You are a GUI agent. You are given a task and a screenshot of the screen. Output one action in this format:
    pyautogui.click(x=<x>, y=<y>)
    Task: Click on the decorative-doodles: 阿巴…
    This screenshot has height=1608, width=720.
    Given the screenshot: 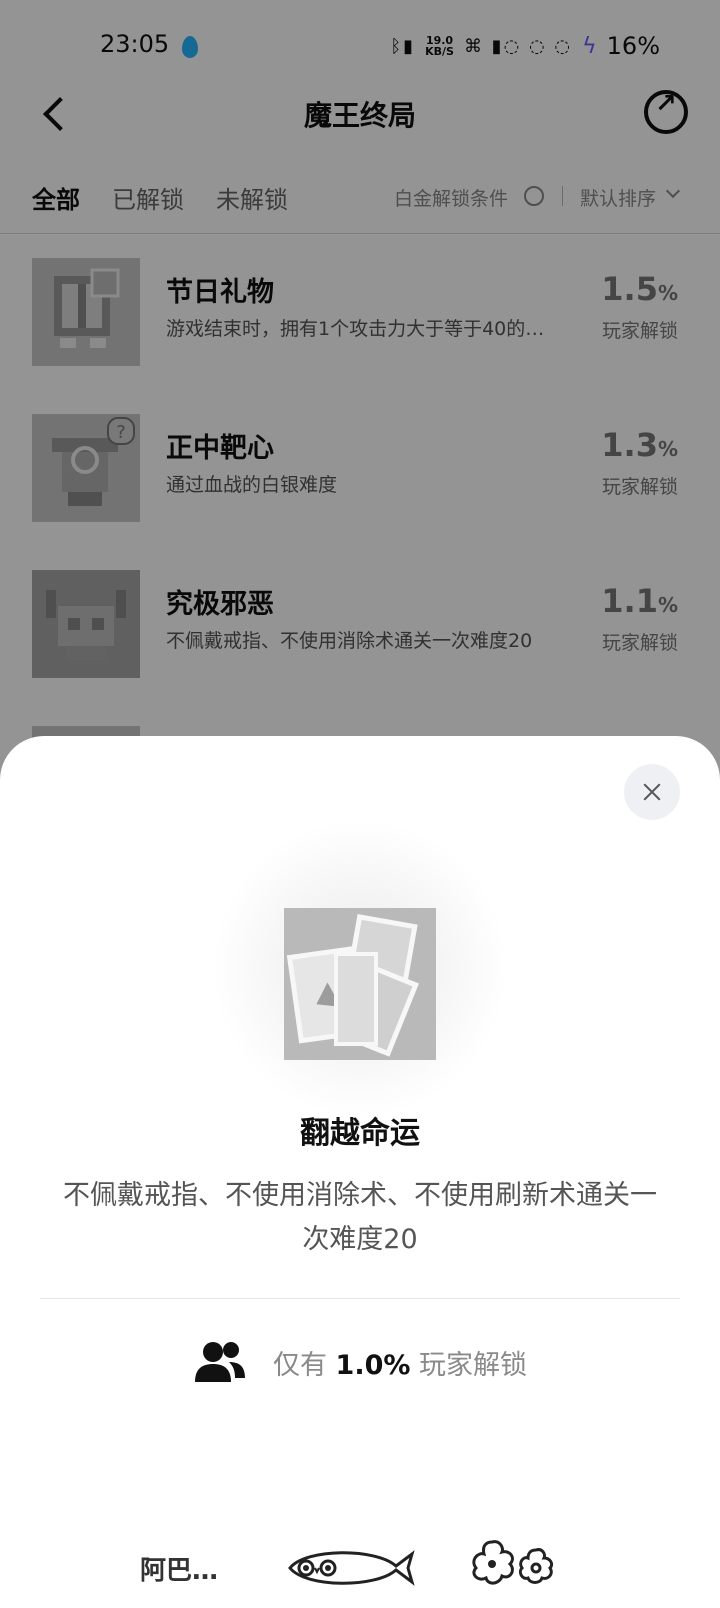 What is the action you would take?
    pyautogui.click(x=360, y=1566)
    